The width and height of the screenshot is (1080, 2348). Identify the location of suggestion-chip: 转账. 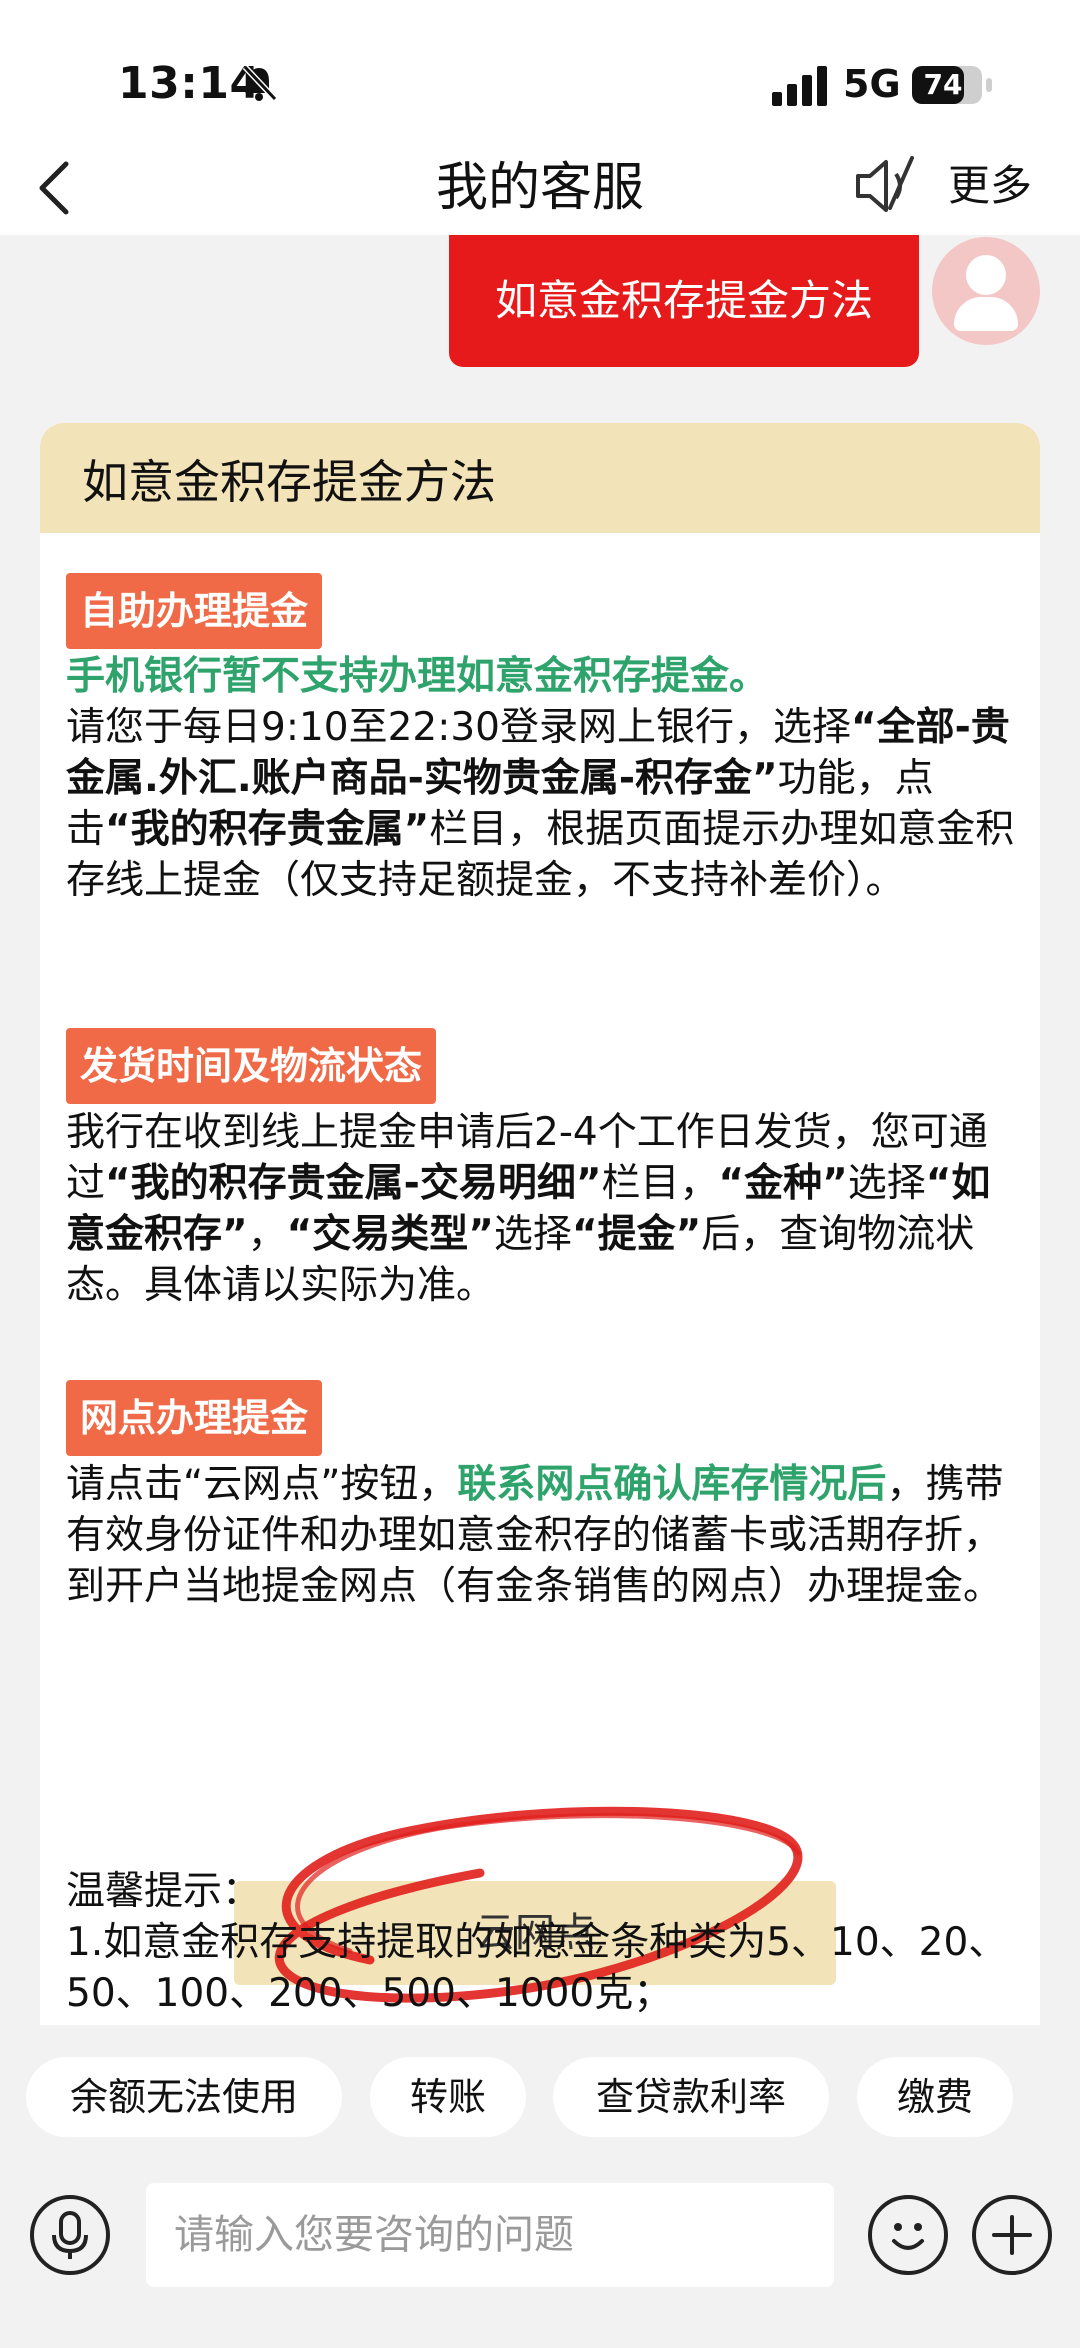
(448, 2097).